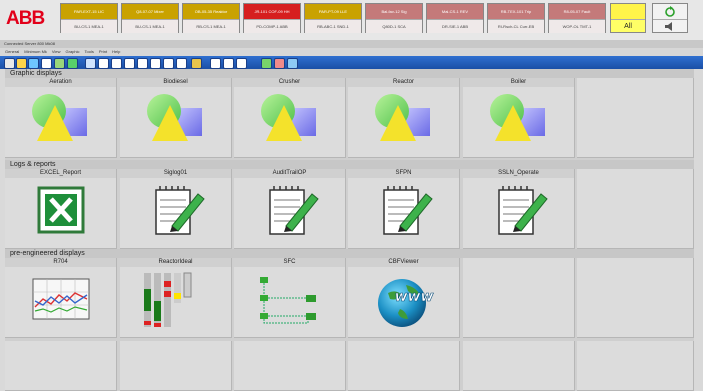 The image size is (703, 391). What do you see at coordinates (349, 164) in the screenshot?
I see `section-header: Logs & reports` at bounding box center [349, 164].